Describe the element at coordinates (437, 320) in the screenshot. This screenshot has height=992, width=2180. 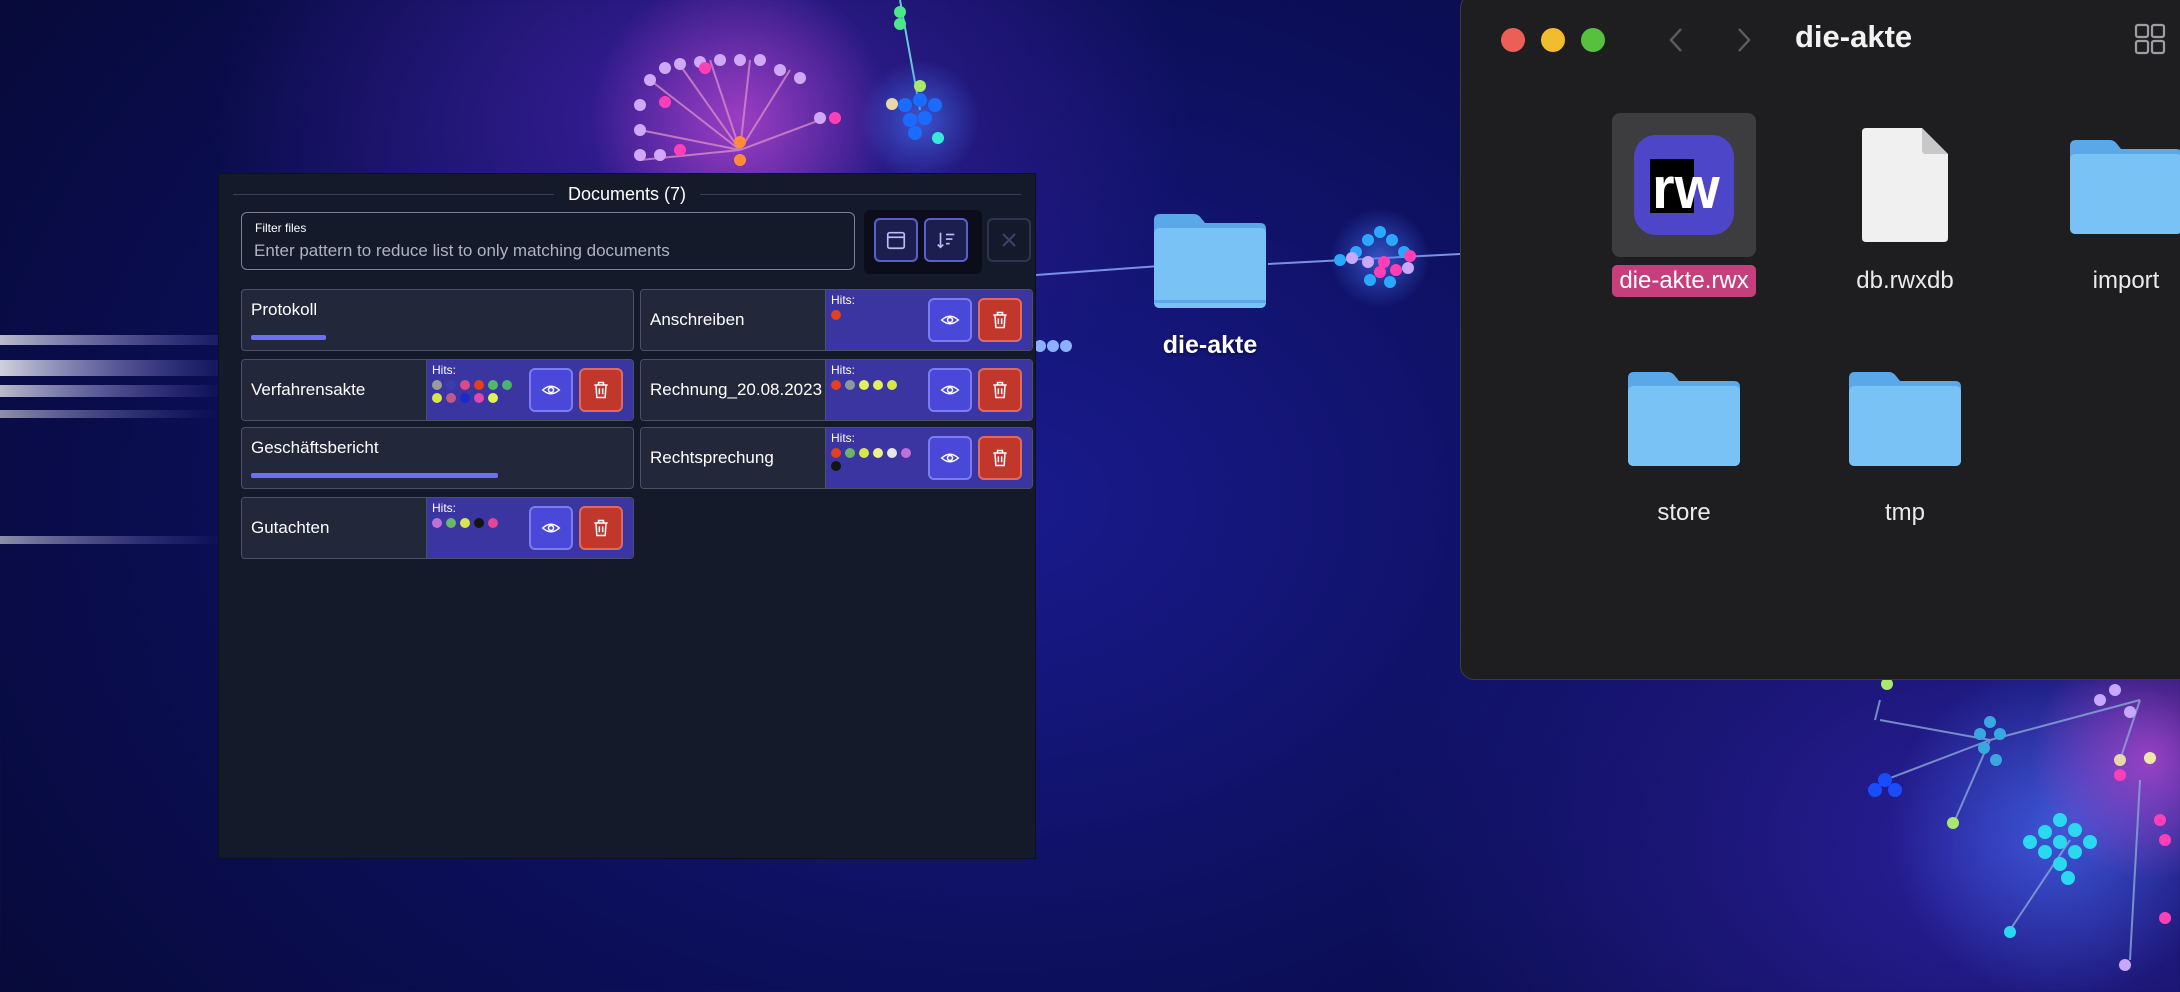
I see `document-card-protokoll: Protokoll` at that location.